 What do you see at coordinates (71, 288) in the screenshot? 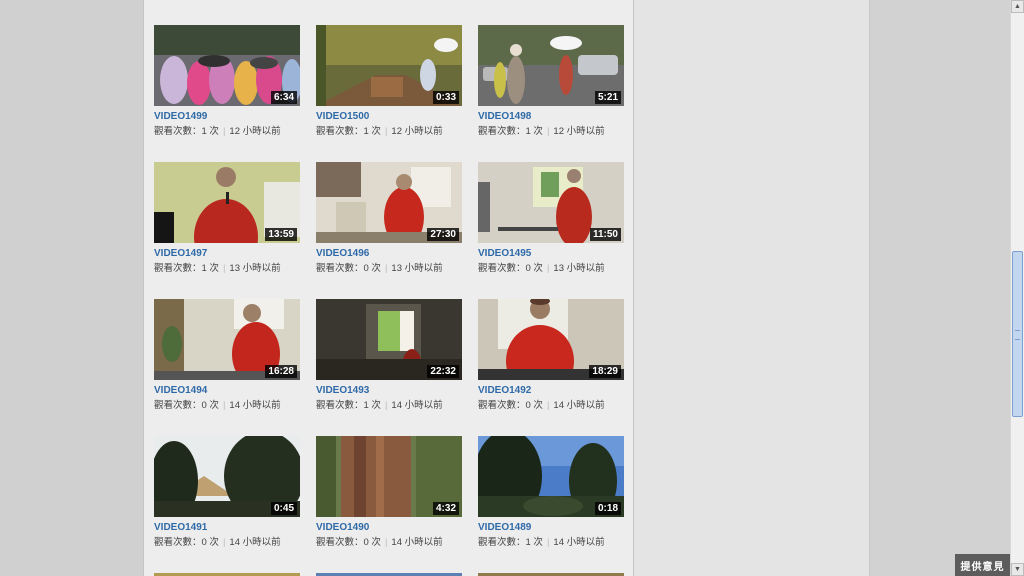
I see `left-gutter` at bounding box center [71, 288].